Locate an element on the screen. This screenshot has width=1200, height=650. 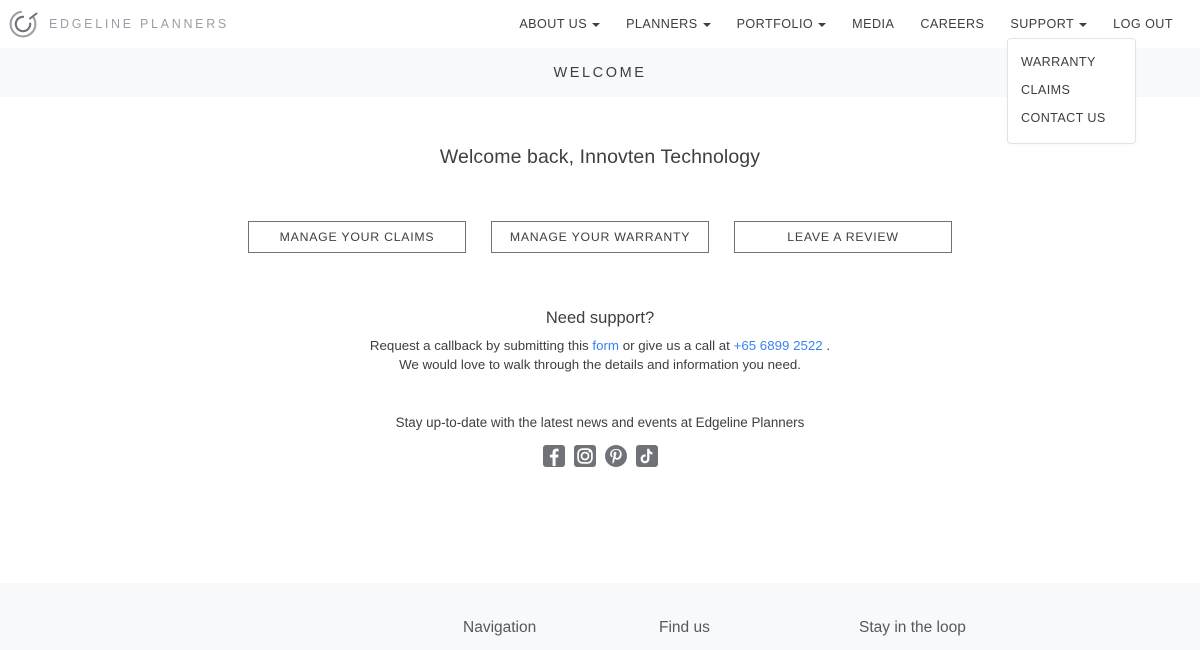
nav-label: MEDIA is located at coordinates (873, 24).